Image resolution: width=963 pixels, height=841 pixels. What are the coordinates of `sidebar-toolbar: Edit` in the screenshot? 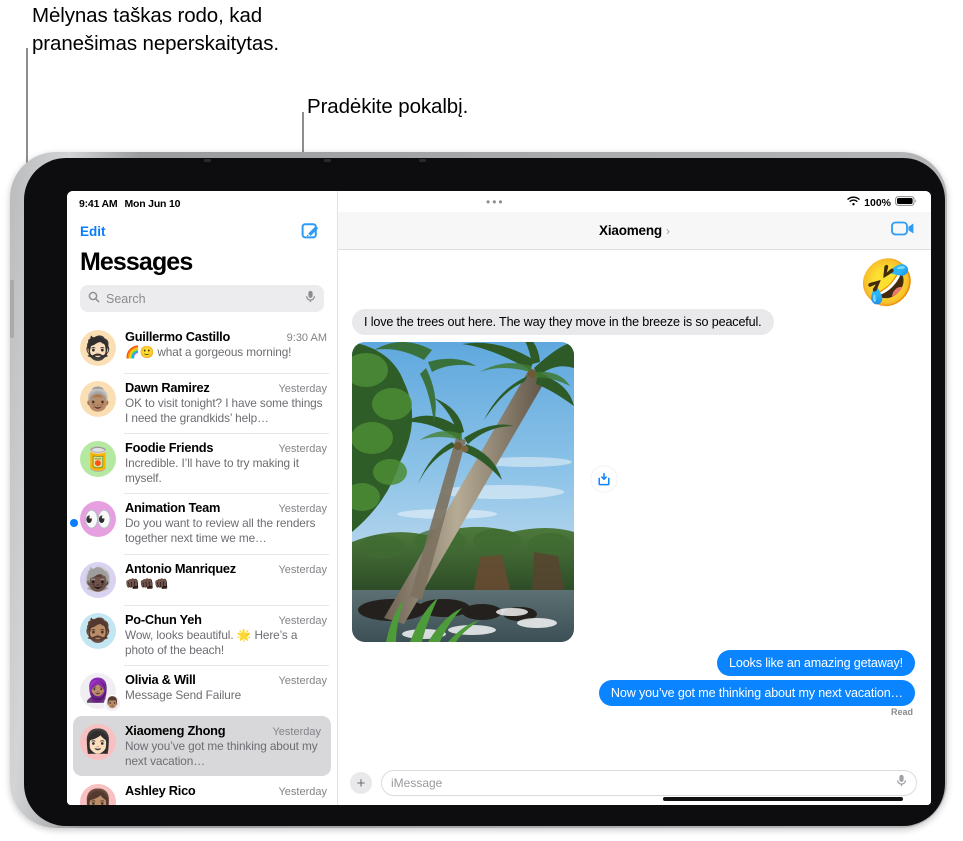 It's located at (202, 226).